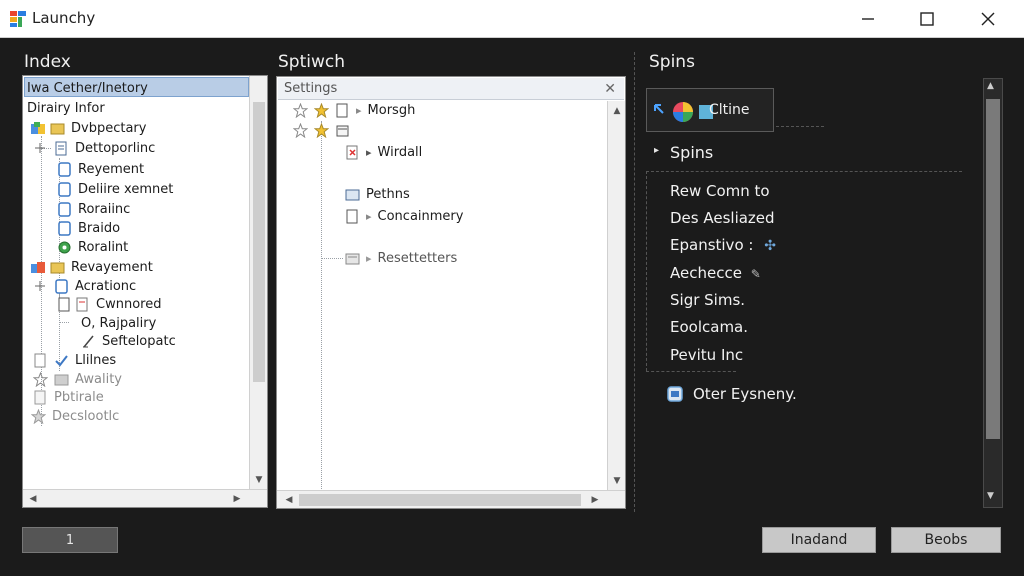 This screenshot has width=1024, height=576. What do you see at coordinates (68, 397) in the screenshot?
I see `tree-item: Pbtirale` at bounding box center [68, 397].